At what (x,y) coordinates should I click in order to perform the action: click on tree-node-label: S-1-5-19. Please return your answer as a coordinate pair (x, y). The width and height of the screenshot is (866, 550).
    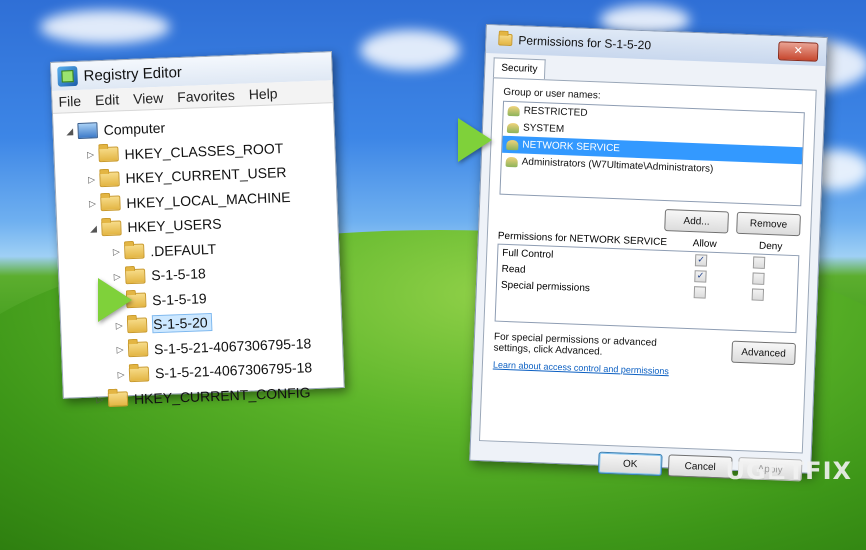
    Looking at the image, I should click on (179, 298).